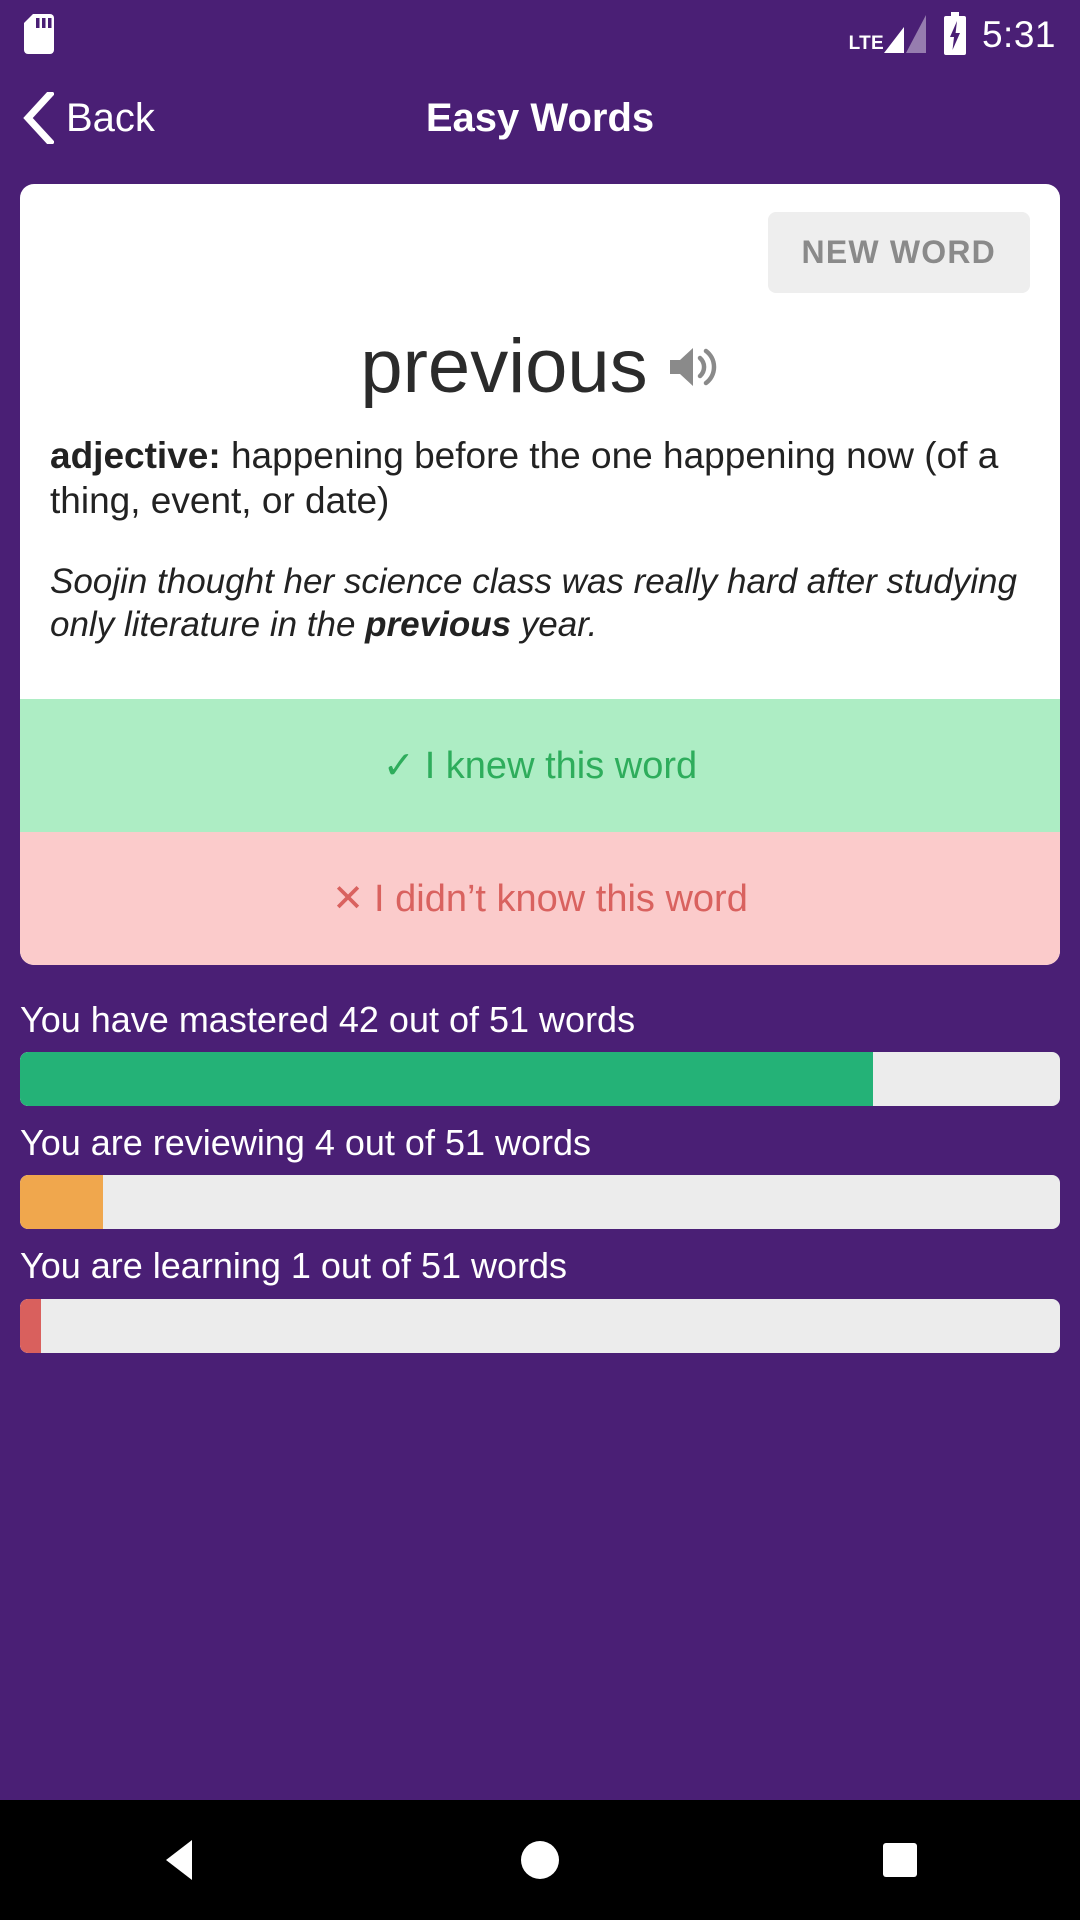  What do you see at coordinates (561, 898) in the screenshot?
I see `didnt-know-word-label: I didn’t know this word` at bounding box center [561, 898].